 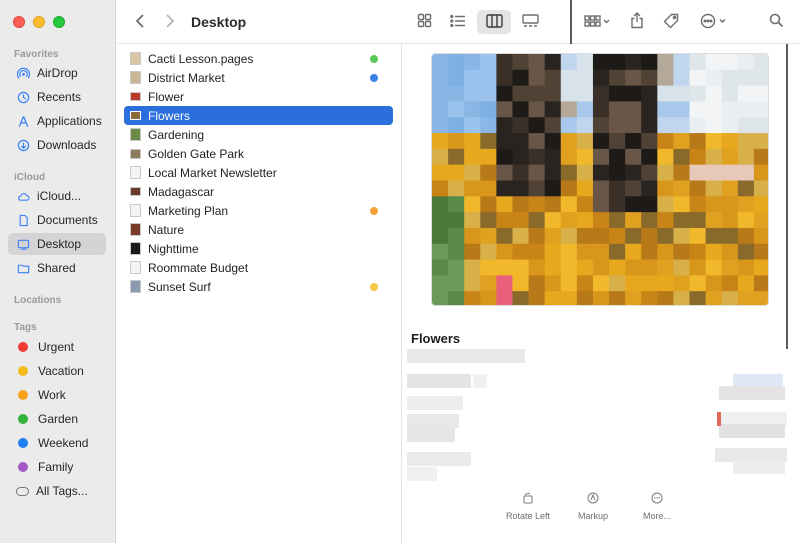 What do you see at coordinates (67, 145) in the screenshot?
I see `sidebar-item-label: Downloads` at bounding box center [67, 145].